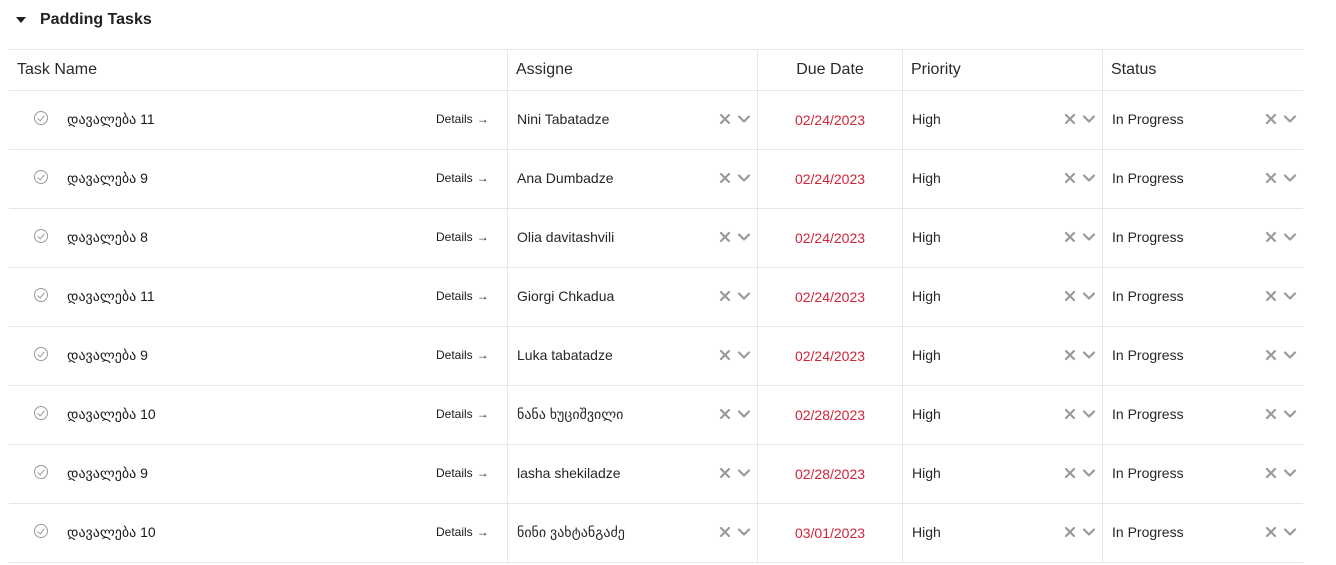  What do you see at coordinates (633, 238) in the screenshot?
I see `assignee-select: Olia davitashvili` at bounding box center [633, 238].